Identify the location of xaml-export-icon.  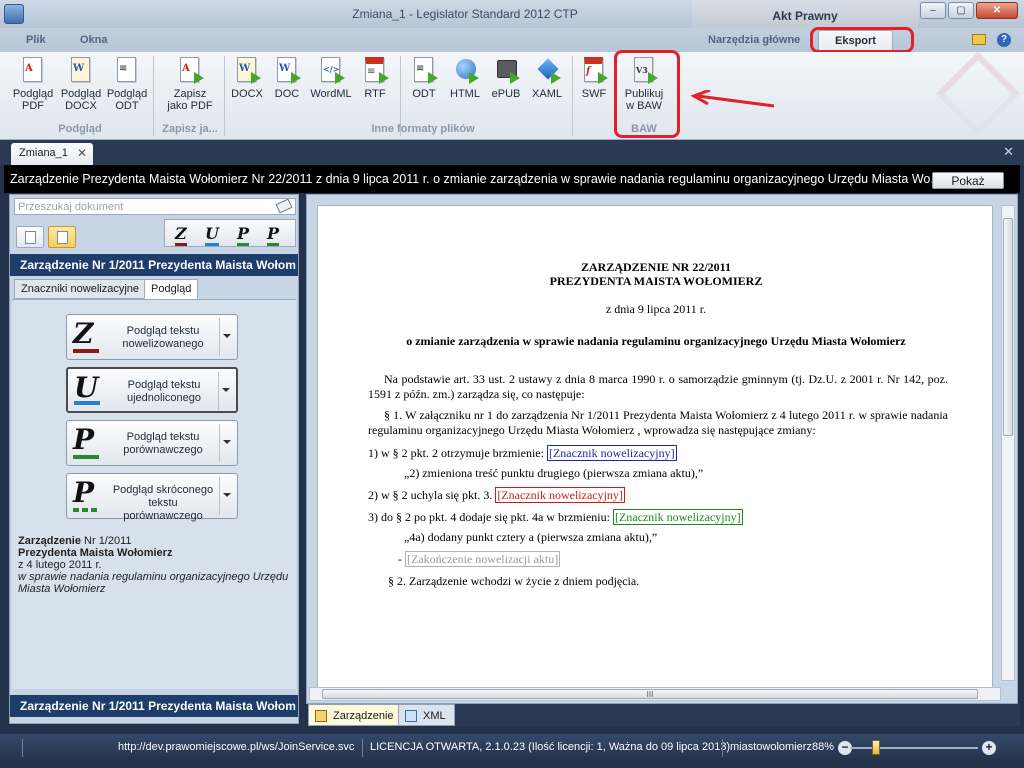
(547, 71).